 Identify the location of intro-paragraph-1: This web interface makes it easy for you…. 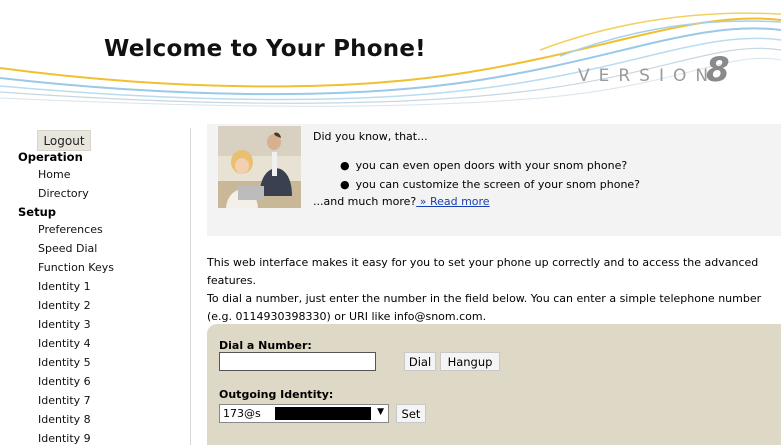
(483, 271).